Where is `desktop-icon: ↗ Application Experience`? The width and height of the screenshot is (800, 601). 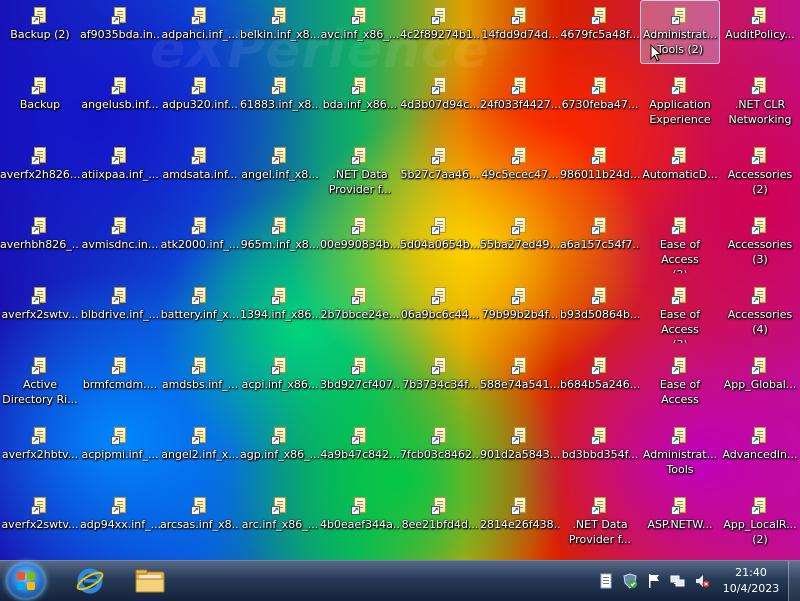
desktop-icon: ↗ Application Experience is located at coordinates (680, 102).